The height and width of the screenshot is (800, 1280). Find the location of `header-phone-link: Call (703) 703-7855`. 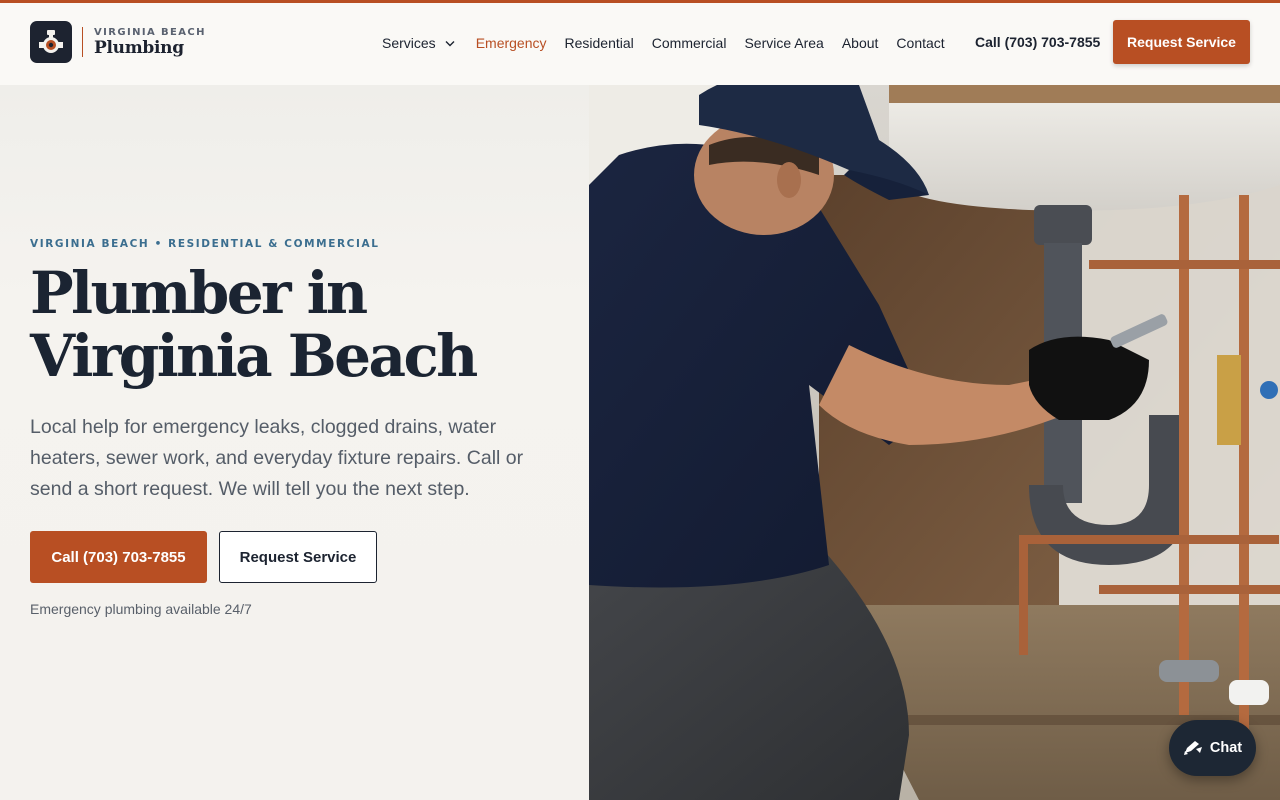

header-phone-link: Call (703) 703-7855 is located at coordinates (1037, 42).